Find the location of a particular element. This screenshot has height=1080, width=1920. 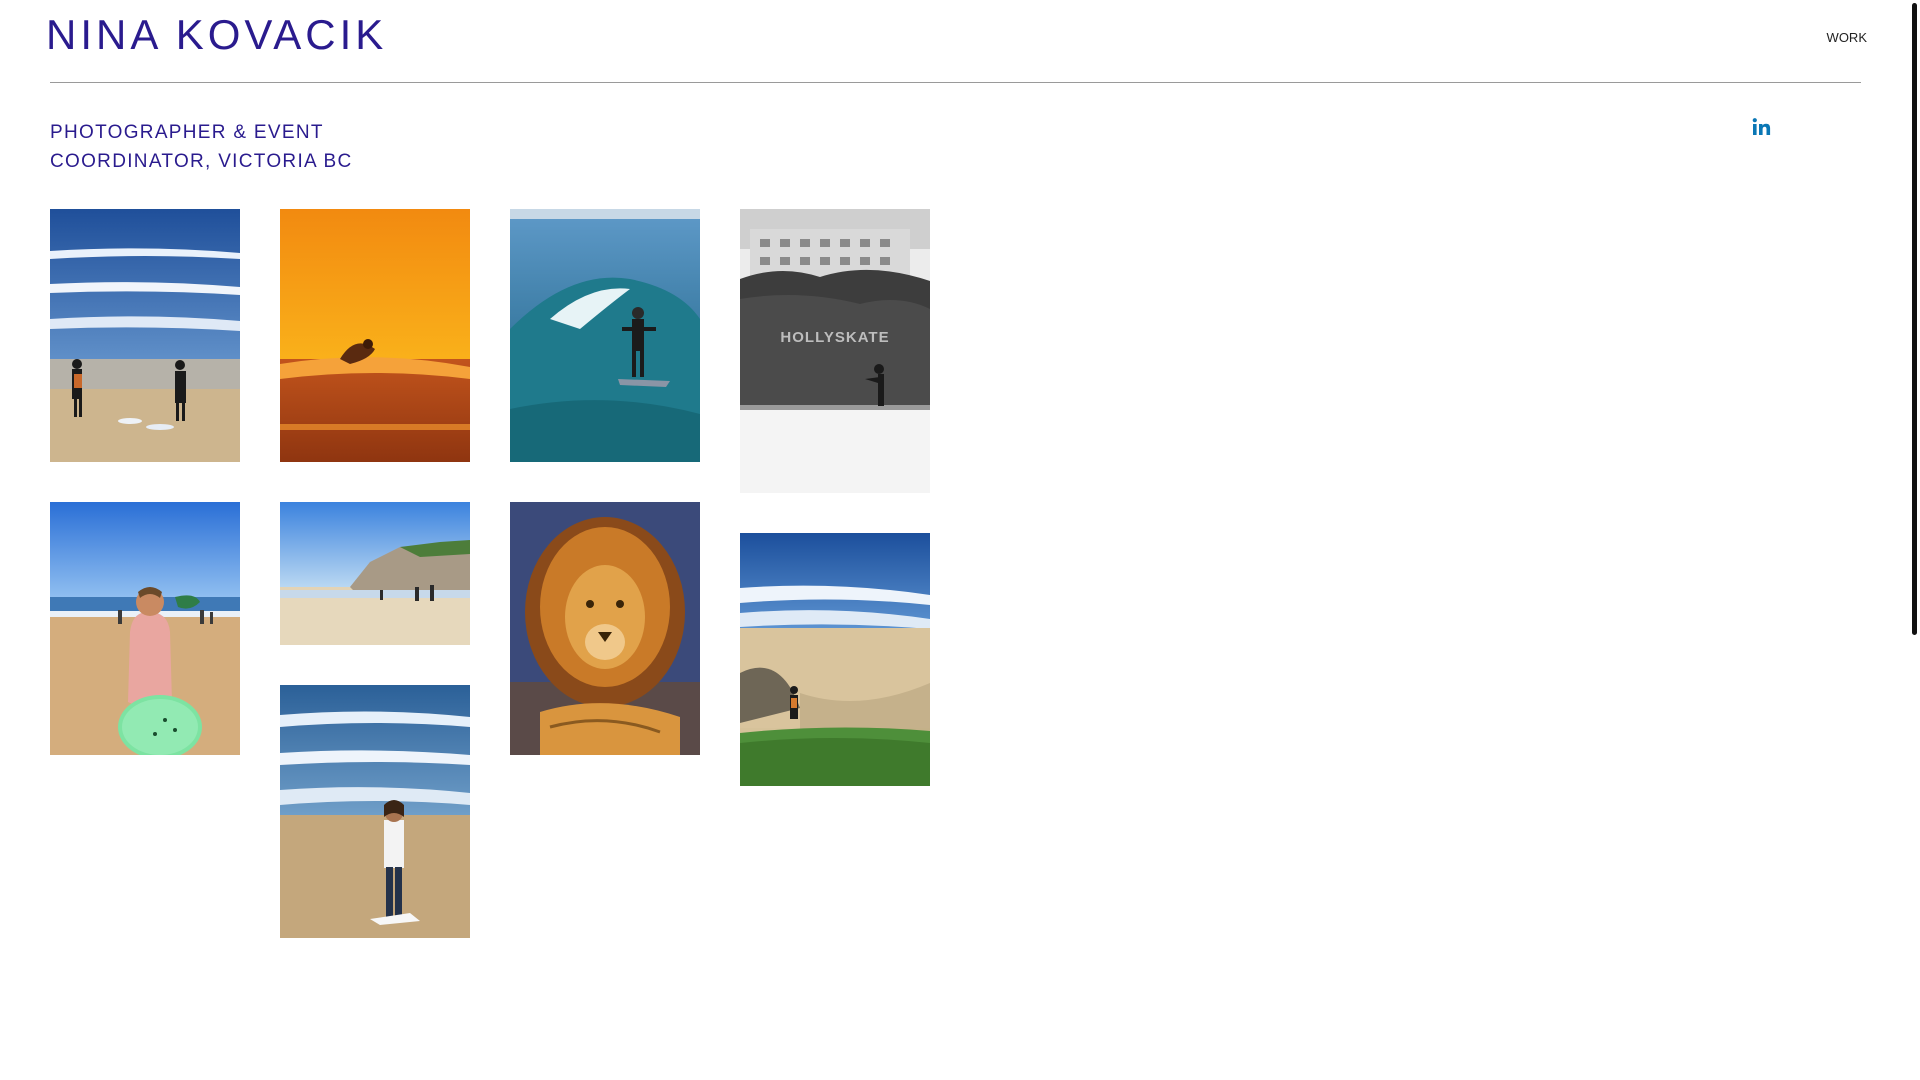

linkedin-glyph is located at coordinates (1761, 126).